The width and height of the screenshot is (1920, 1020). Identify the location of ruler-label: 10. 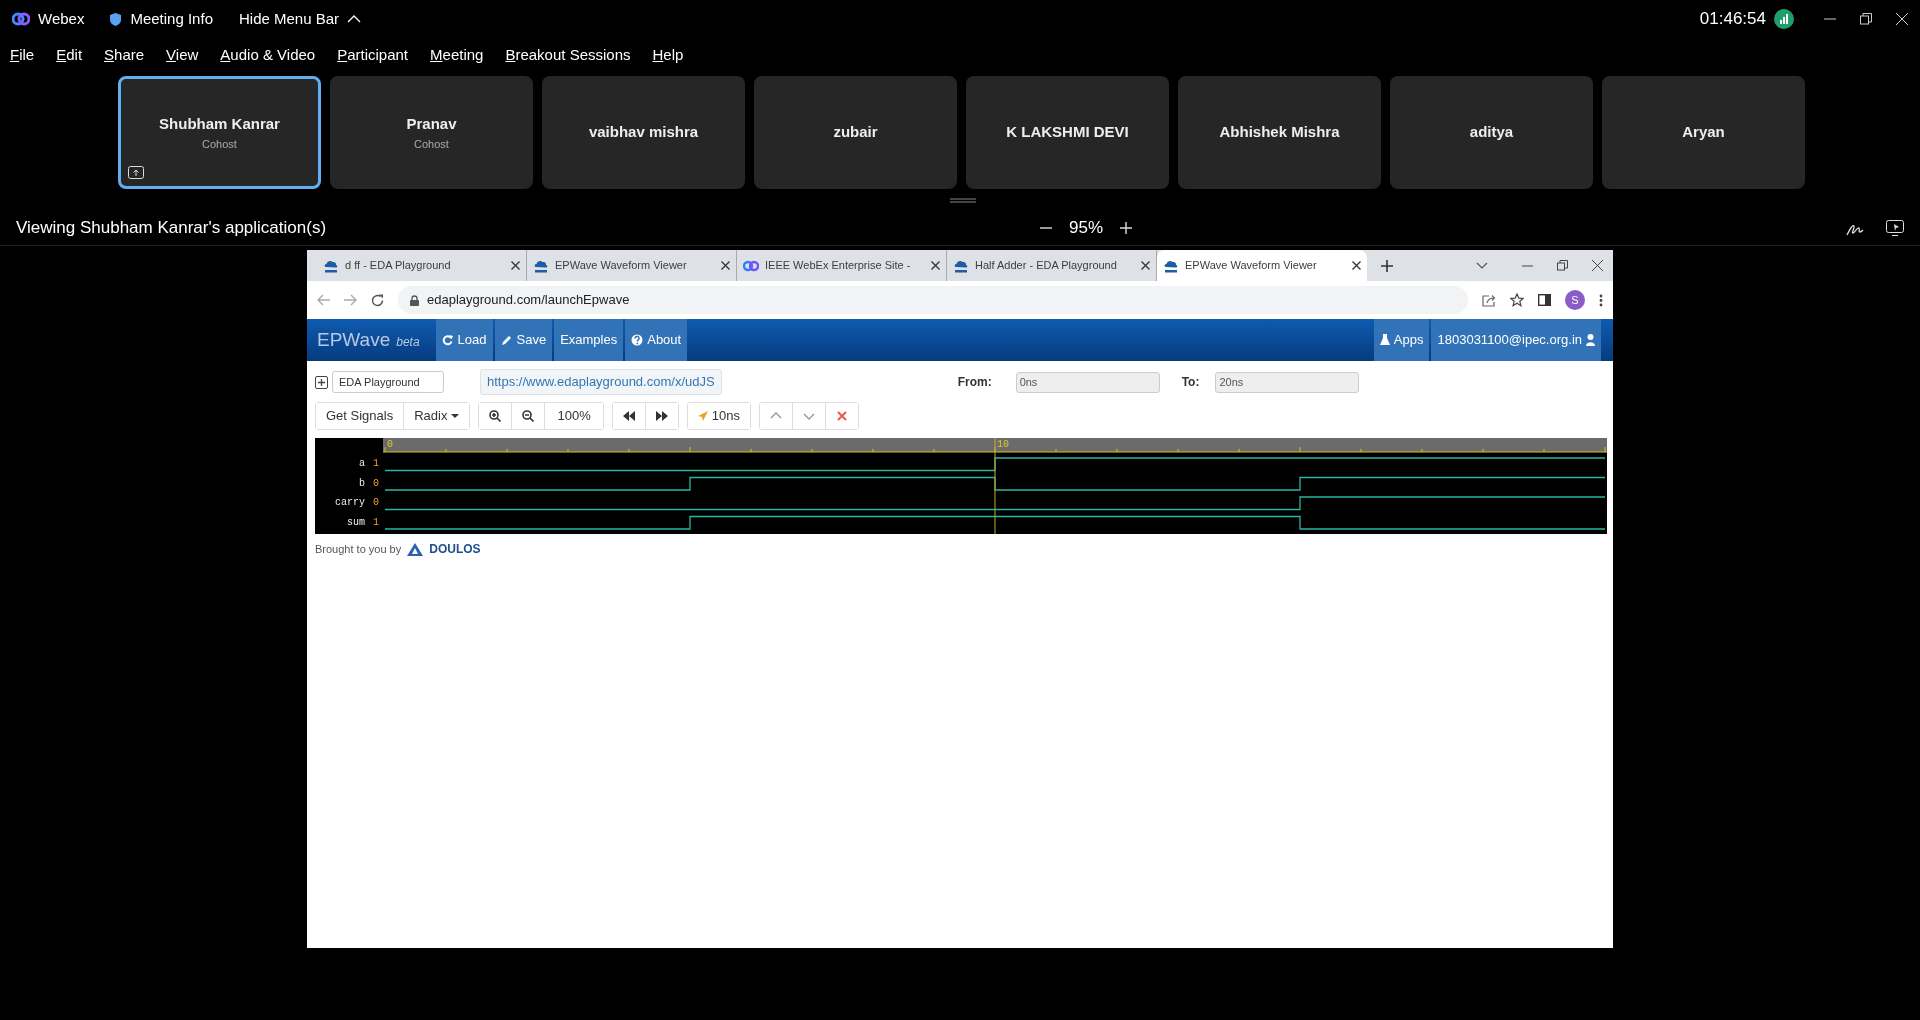
(1003, 444).